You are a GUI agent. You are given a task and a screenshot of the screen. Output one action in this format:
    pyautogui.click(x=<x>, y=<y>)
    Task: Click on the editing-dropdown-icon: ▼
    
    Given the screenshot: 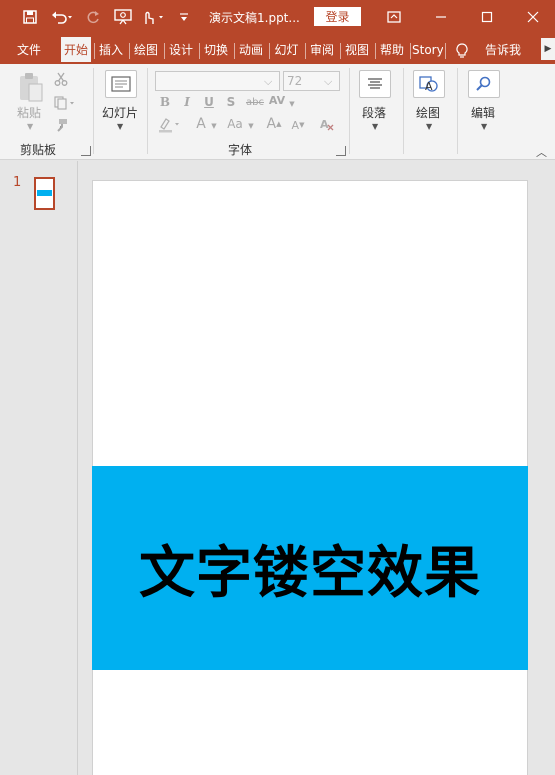 What is the action you would take?
    pyautogui.click(x=484, y=126)
    